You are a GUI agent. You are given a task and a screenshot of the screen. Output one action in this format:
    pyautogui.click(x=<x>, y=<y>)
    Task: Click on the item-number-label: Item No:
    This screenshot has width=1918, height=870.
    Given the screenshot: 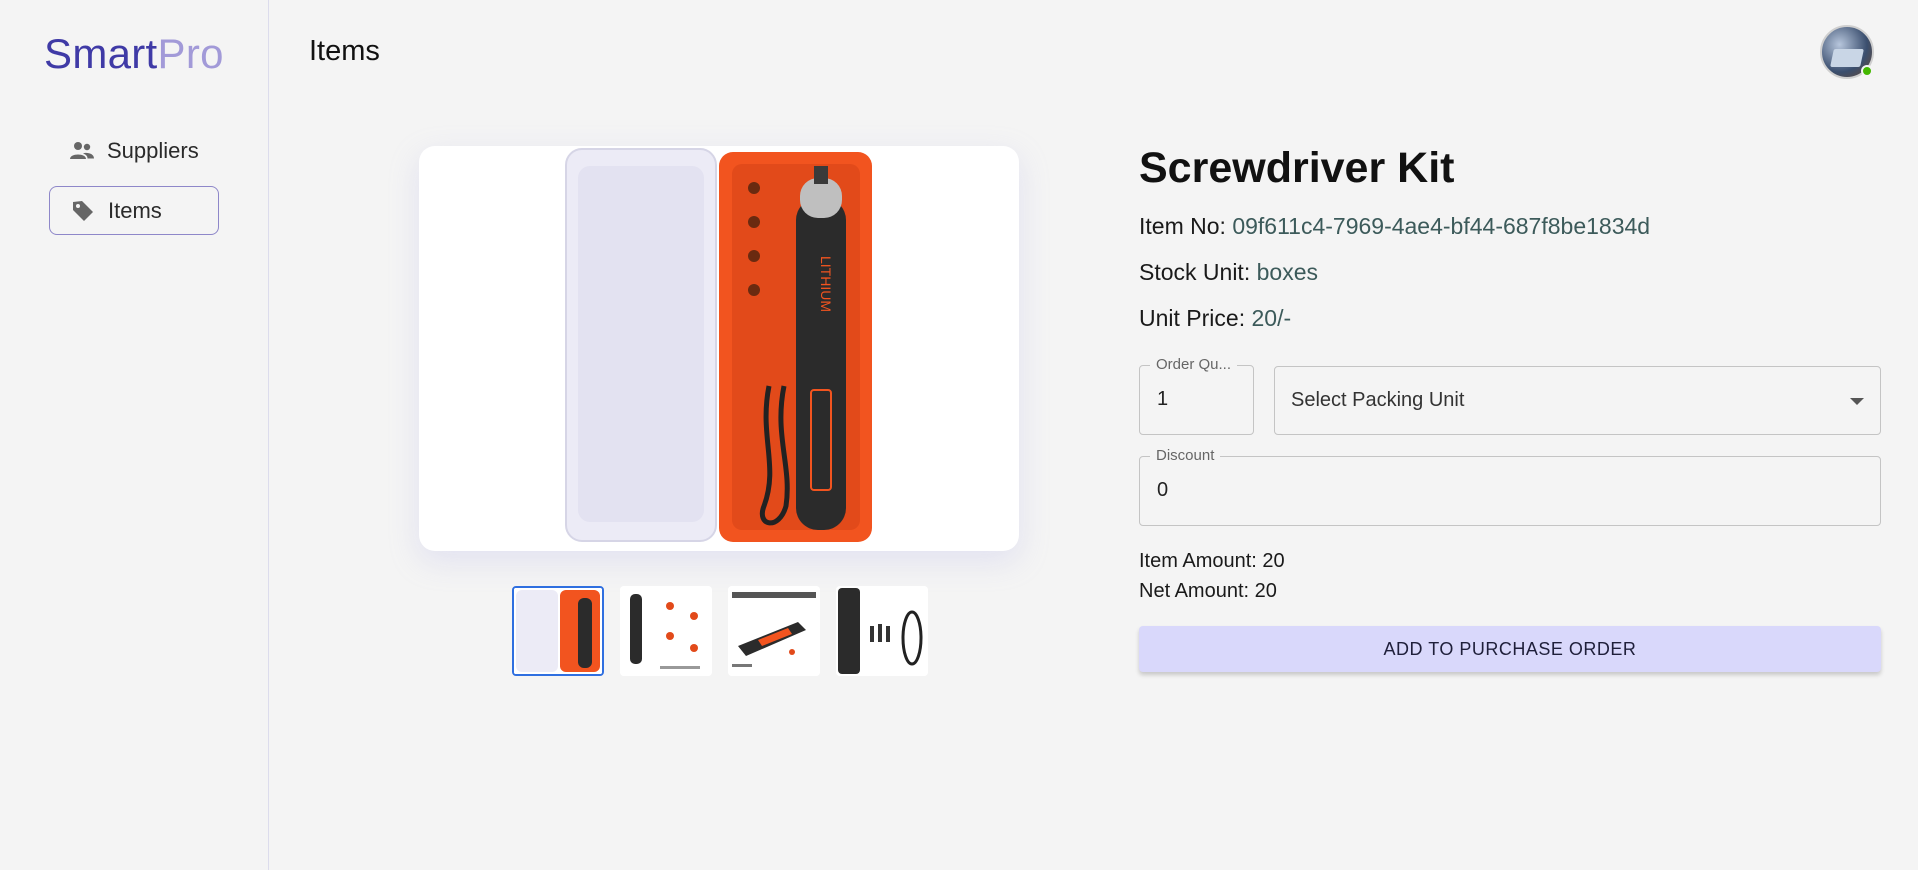 What is the action you would take?
    pyautogui.click(x=1182, y=226)
    